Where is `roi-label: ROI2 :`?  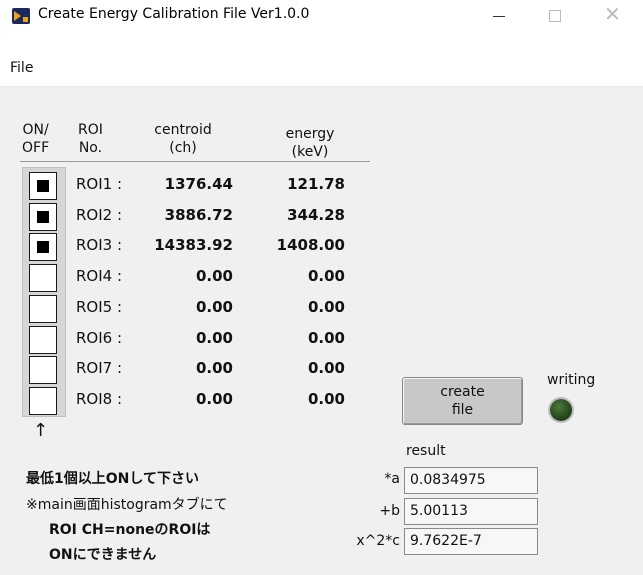 roi-label: ROI2 : is located at coordinates (99, 215).